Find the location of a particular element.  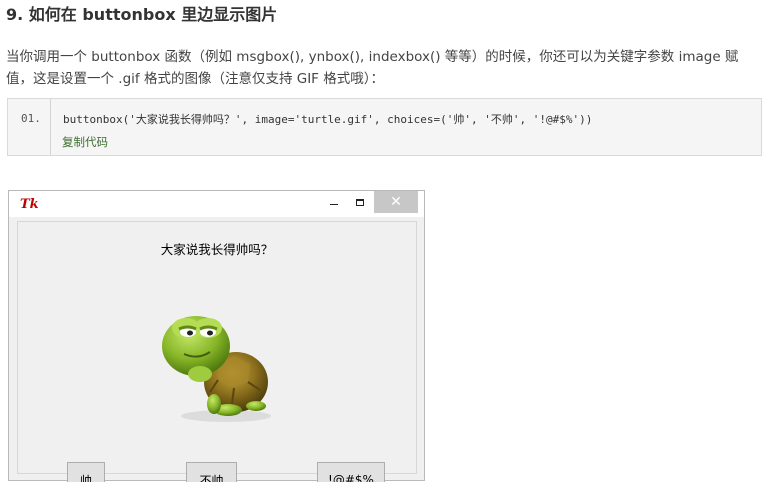

minimize-icon is located at coordinates (334, 204).